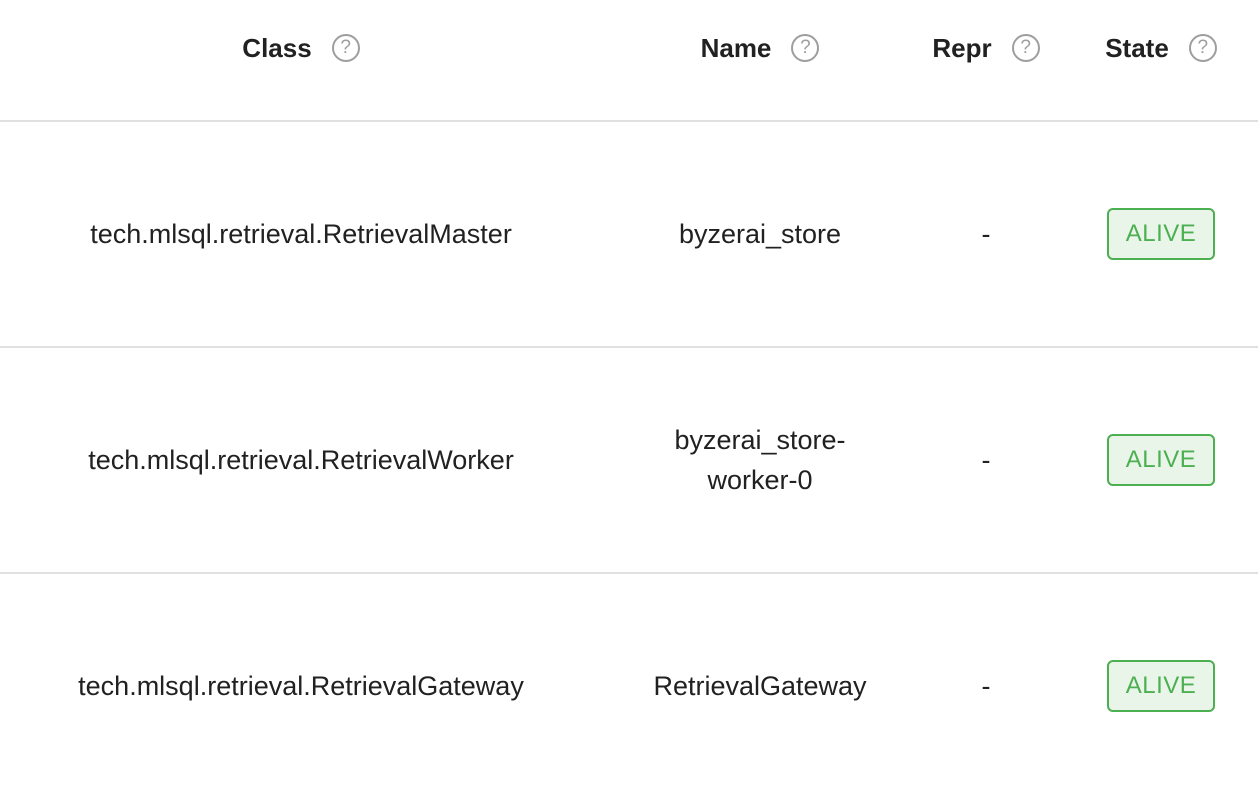 This screenshot has width=1258, height=798. I want to click on column-header-class: Class ?, so click(301, 48).